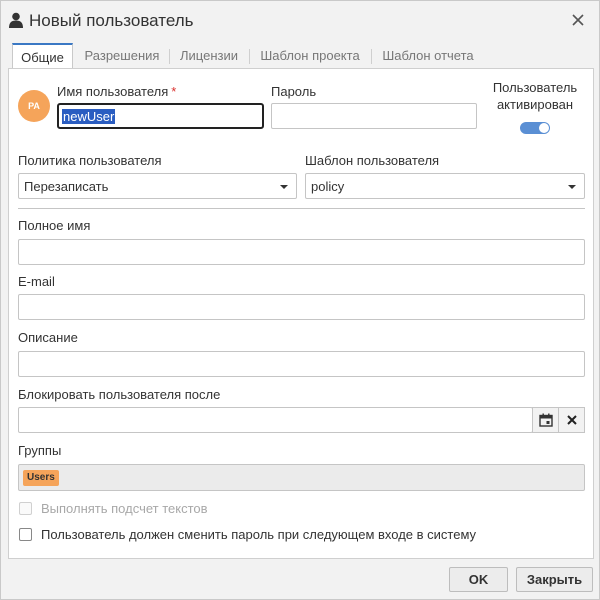 This screenshot has width=600, height=600. What do you see at coordinates (578, 20) in the screenshot?
I see `close-icon` at bounding box center [578, 20].